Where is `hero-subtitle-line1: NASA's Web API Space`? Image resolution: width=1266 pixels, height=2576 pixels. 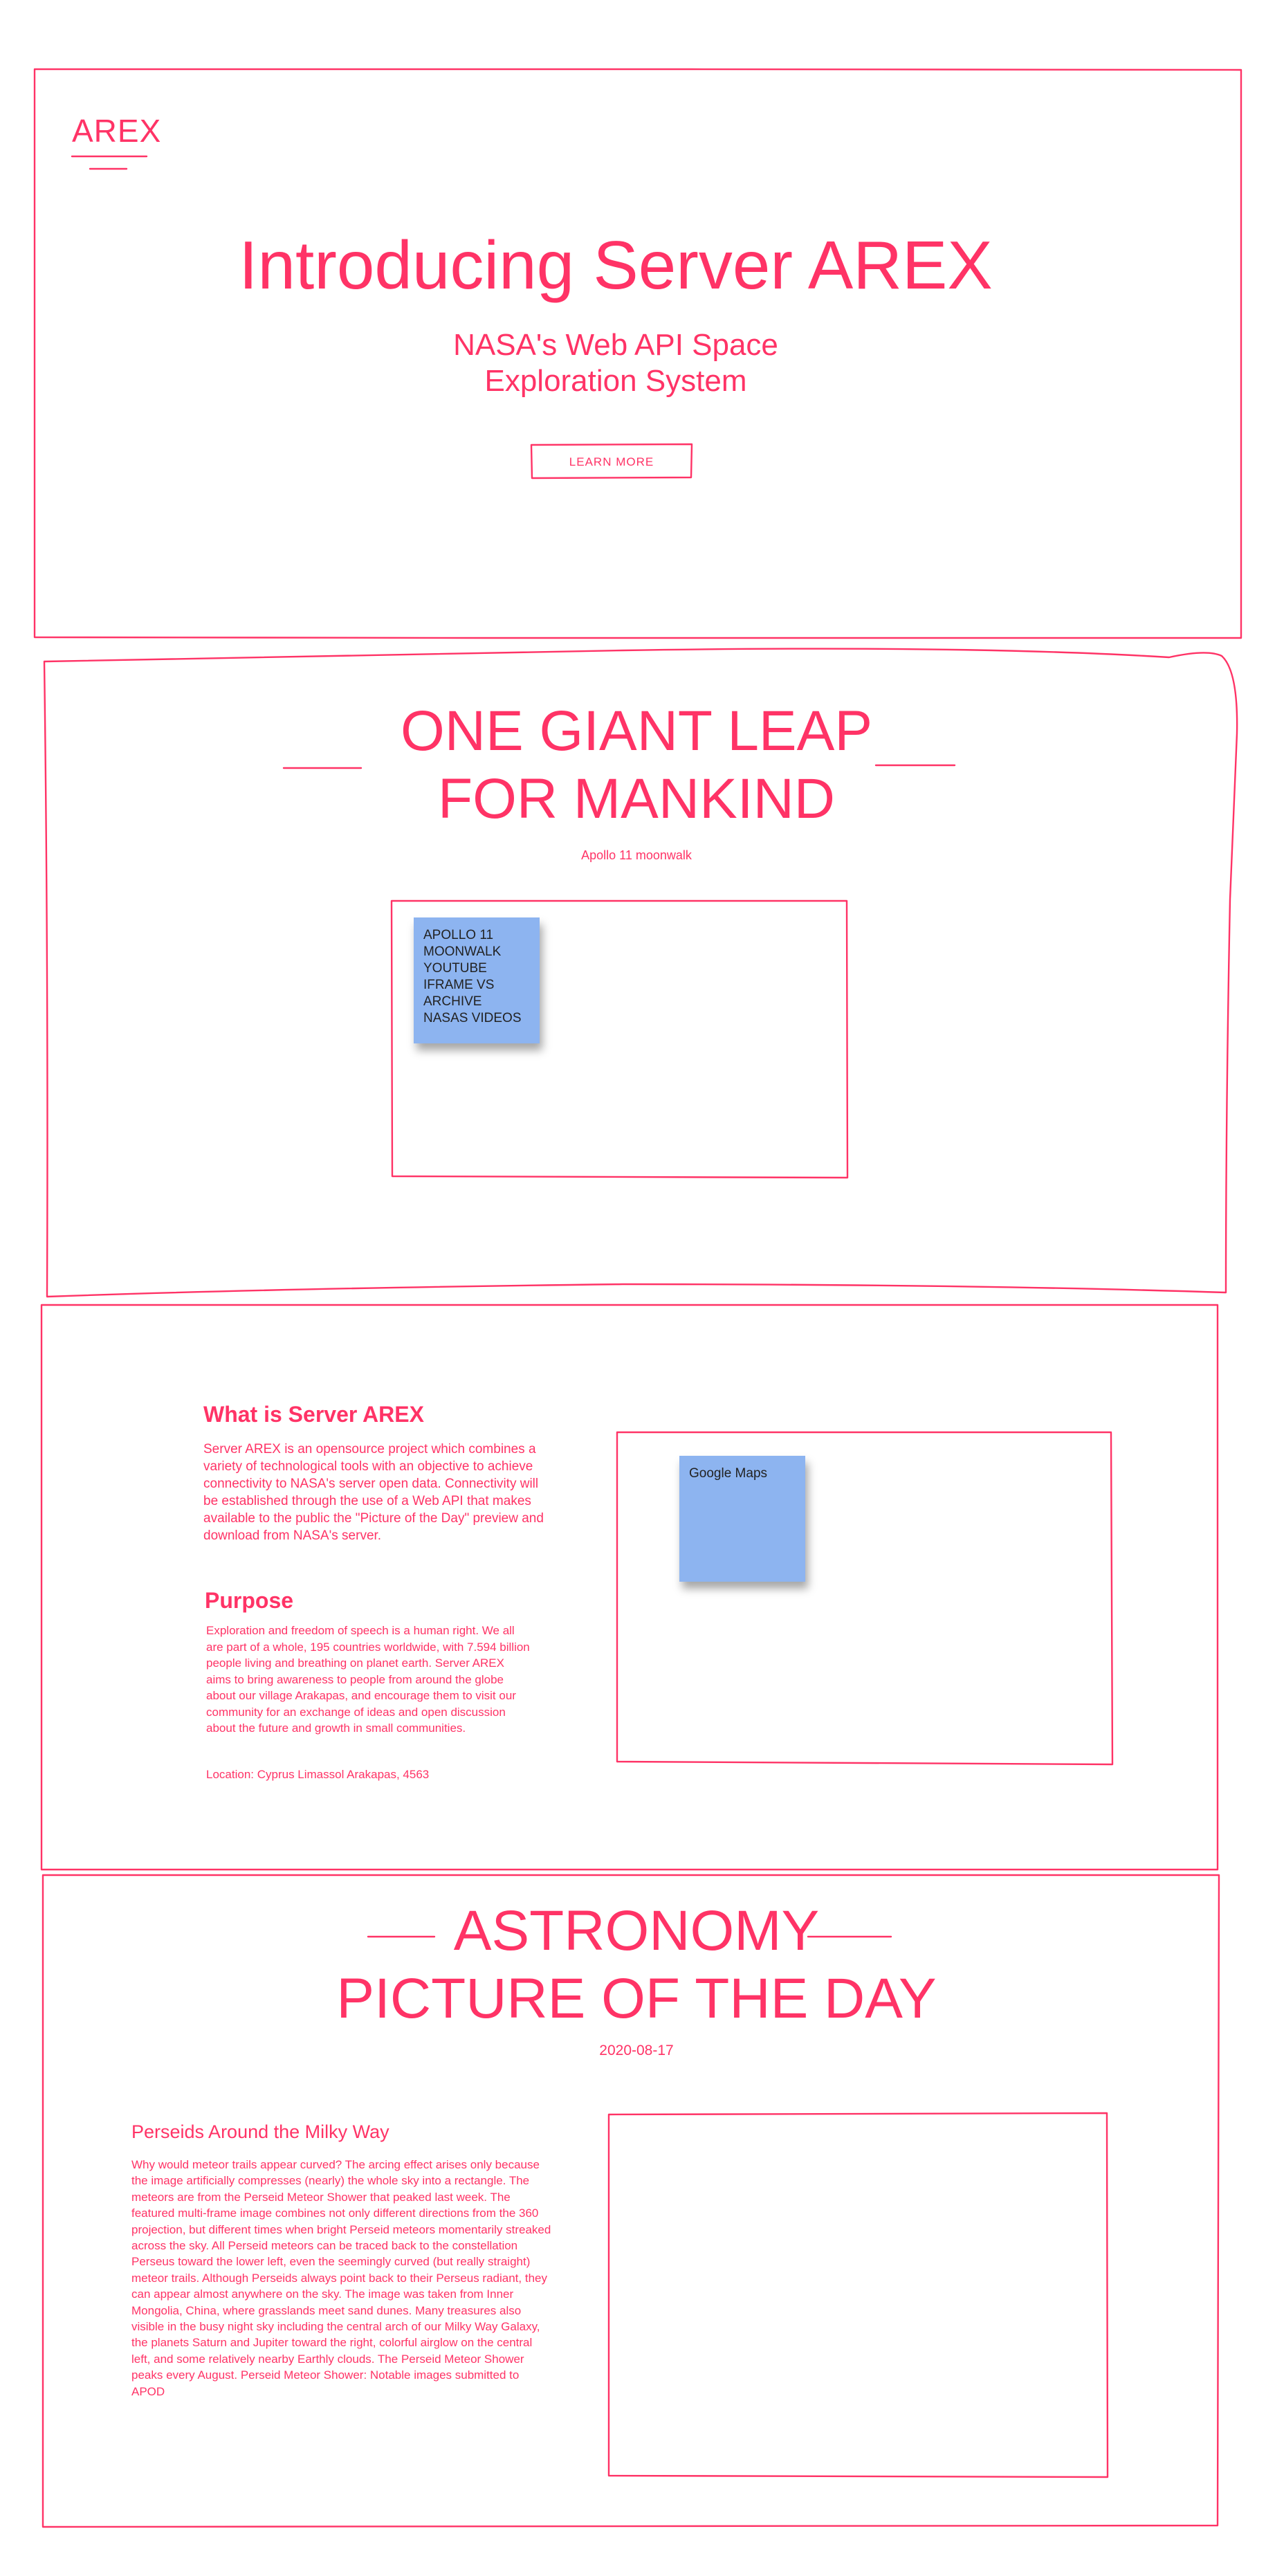
hero-subtitle-line1: NASA's Web API Space is located at coordinates (615, 345).